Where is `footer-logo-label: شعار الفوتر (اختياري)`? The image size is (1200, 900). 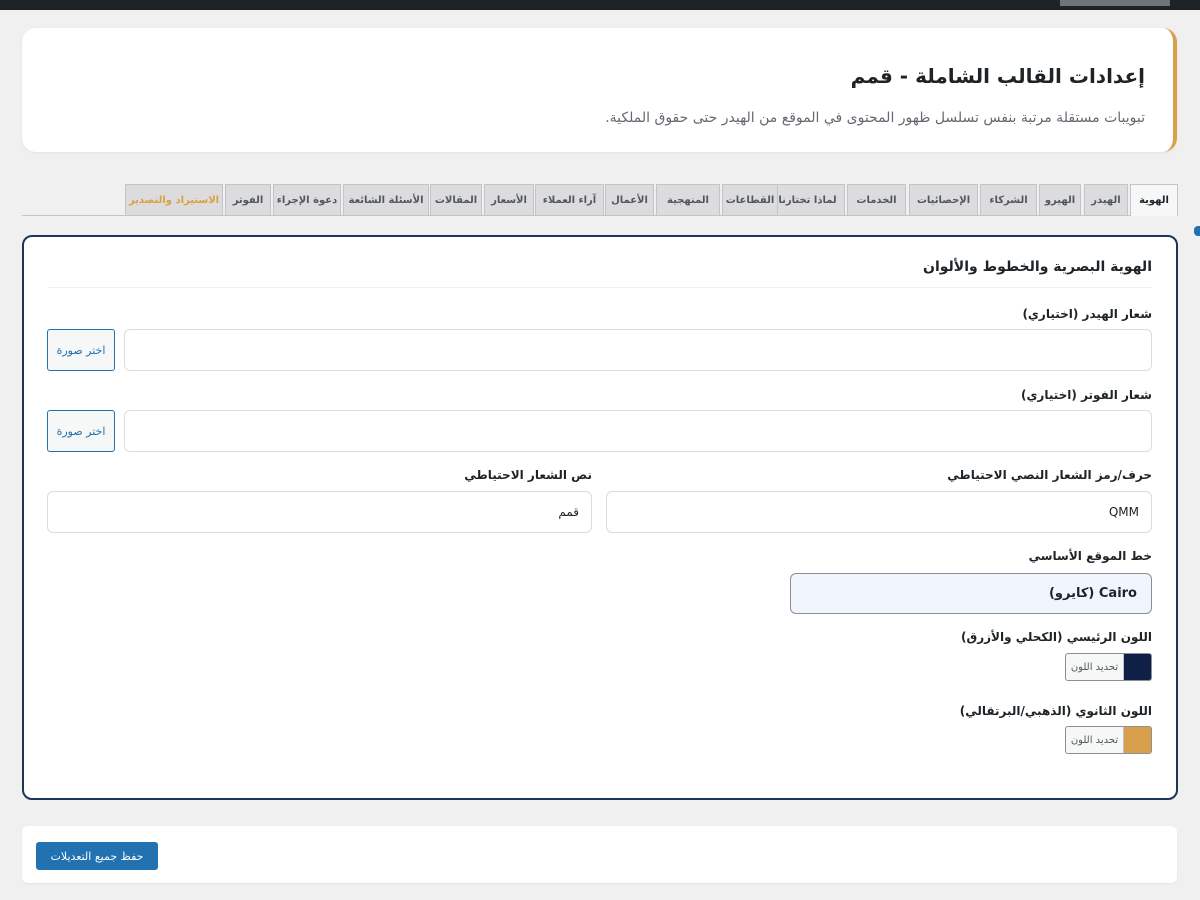
footer-logo-label: شعار الفوتر (اختياري) is located at coordinates (1086, 395).